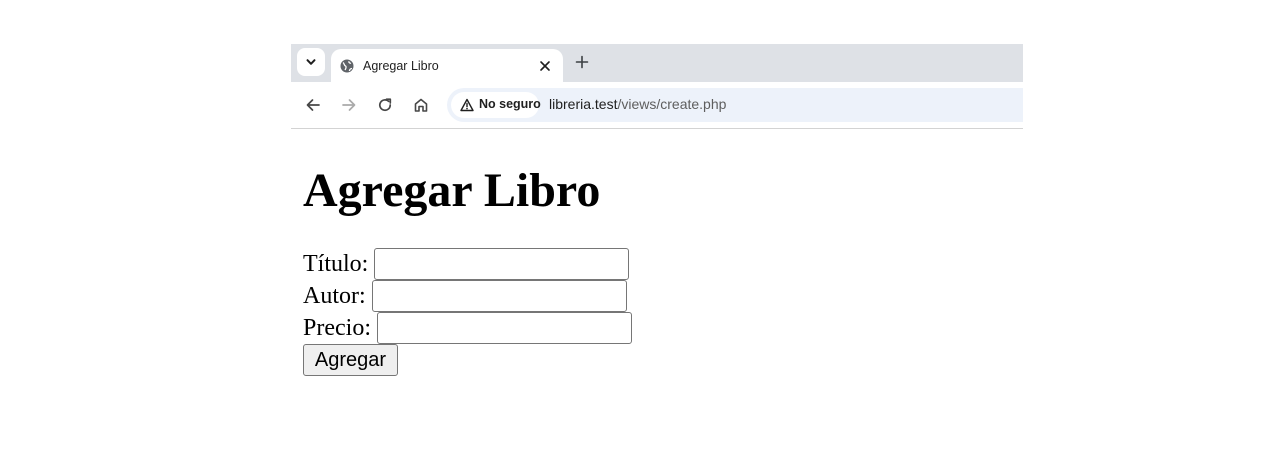  What do you see at coordinates (467, 105) in the screenshot?
I see `warning-icon` at bounding box center [467, 105].